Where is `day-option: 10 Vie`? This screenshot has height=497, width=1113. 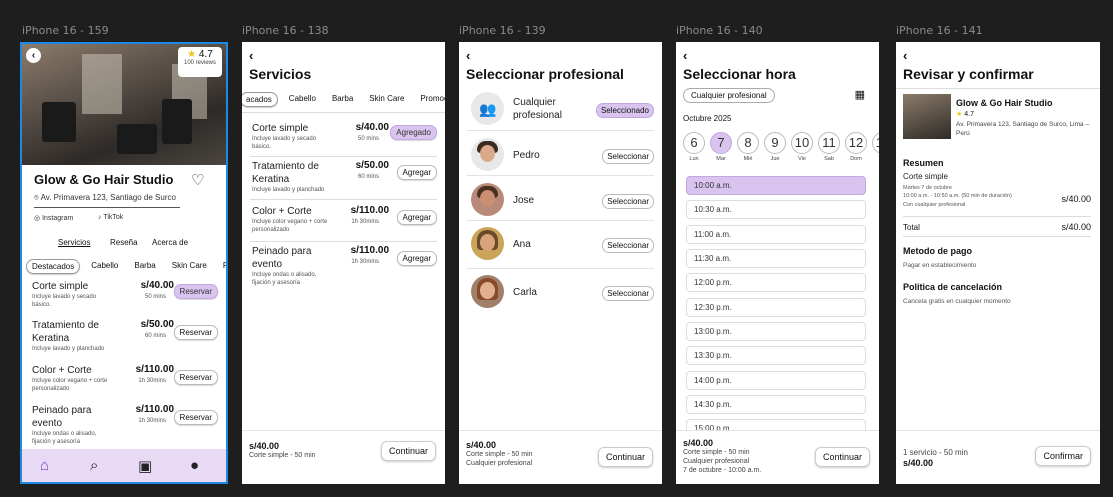 day-option: 10 Vie is located at coordinates (802, 147).